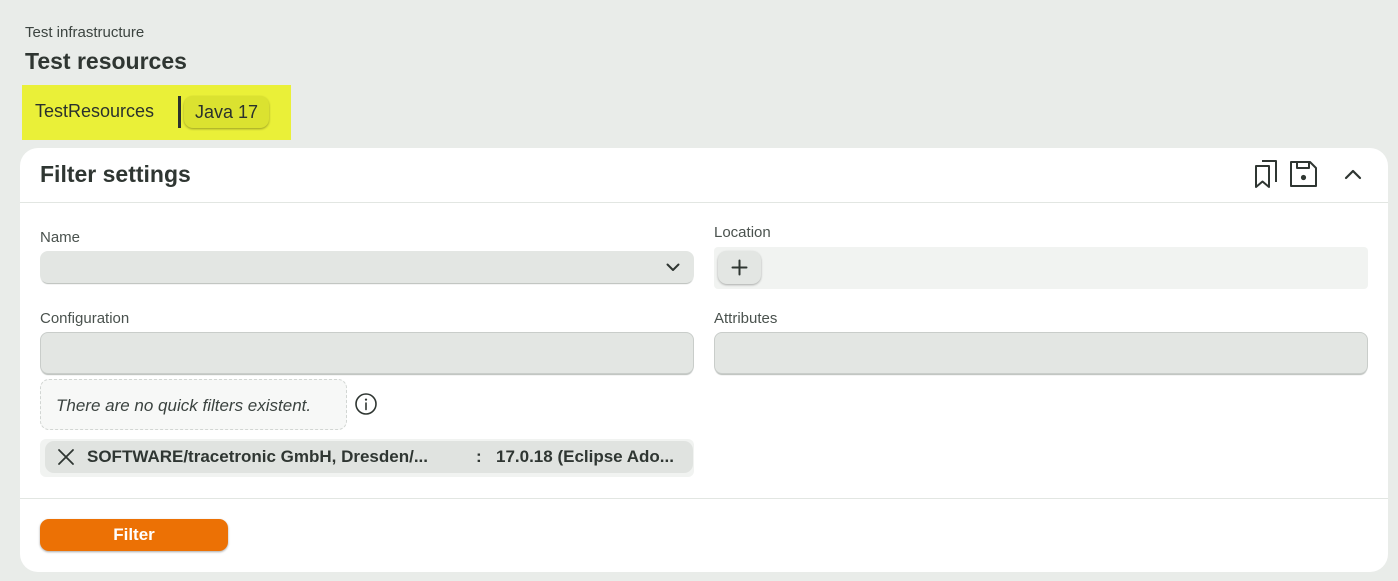 The width and height of the screenshot is (1398, 581). I want to click on configuration-label: Configuration, so click(85, 318).